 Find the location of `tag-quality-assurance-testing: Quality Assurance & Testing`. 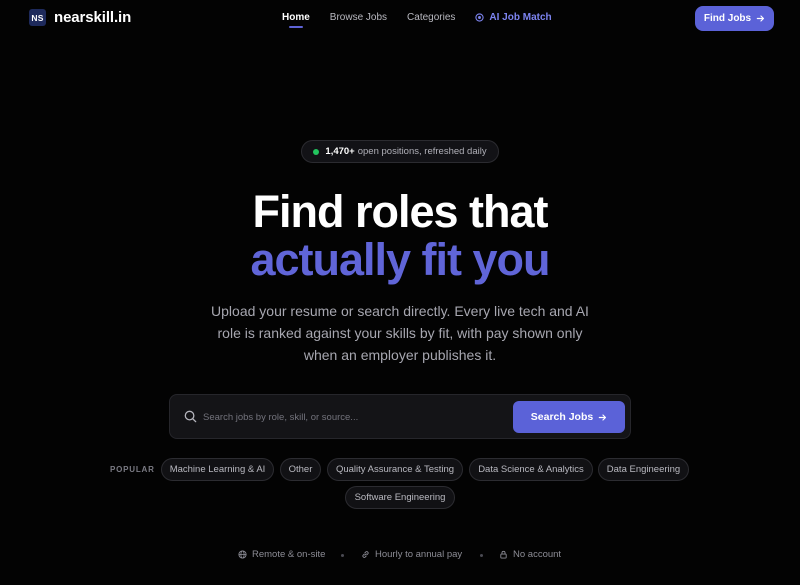

tag-quality-assurance-testing: Quality Assurance & Testing is located at coordinates (395, 469).